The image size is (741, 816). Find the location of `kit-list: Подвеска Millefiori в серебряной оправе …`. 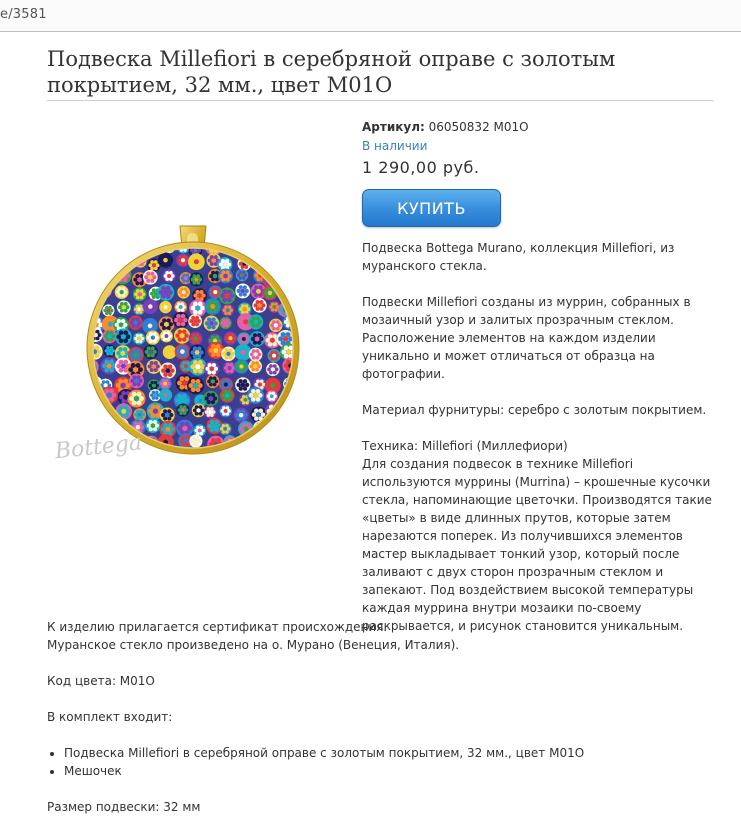

kit-list: Подвеска Millefiori в серебряной оправе … is located at coordinates (382, 762).